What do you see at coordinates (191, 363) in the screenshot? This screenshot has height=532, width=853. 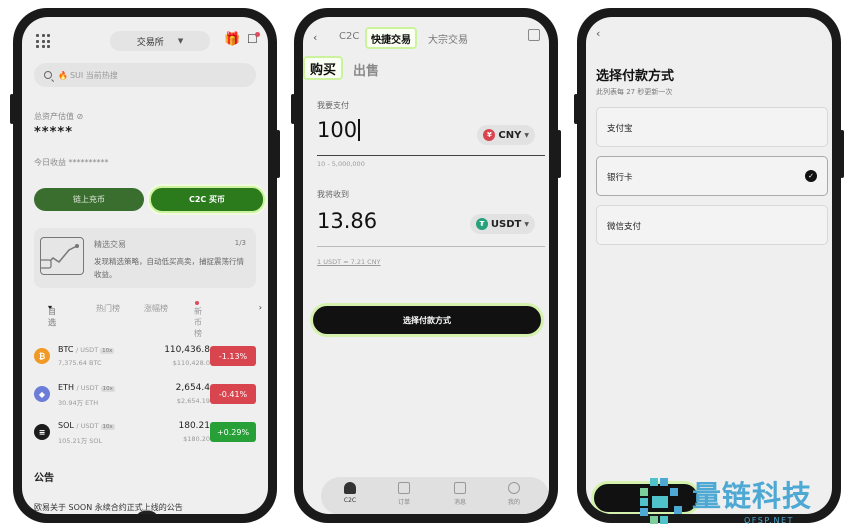 I see `coin-usd-price: $110,428.0` at bounding box center [191, 363].